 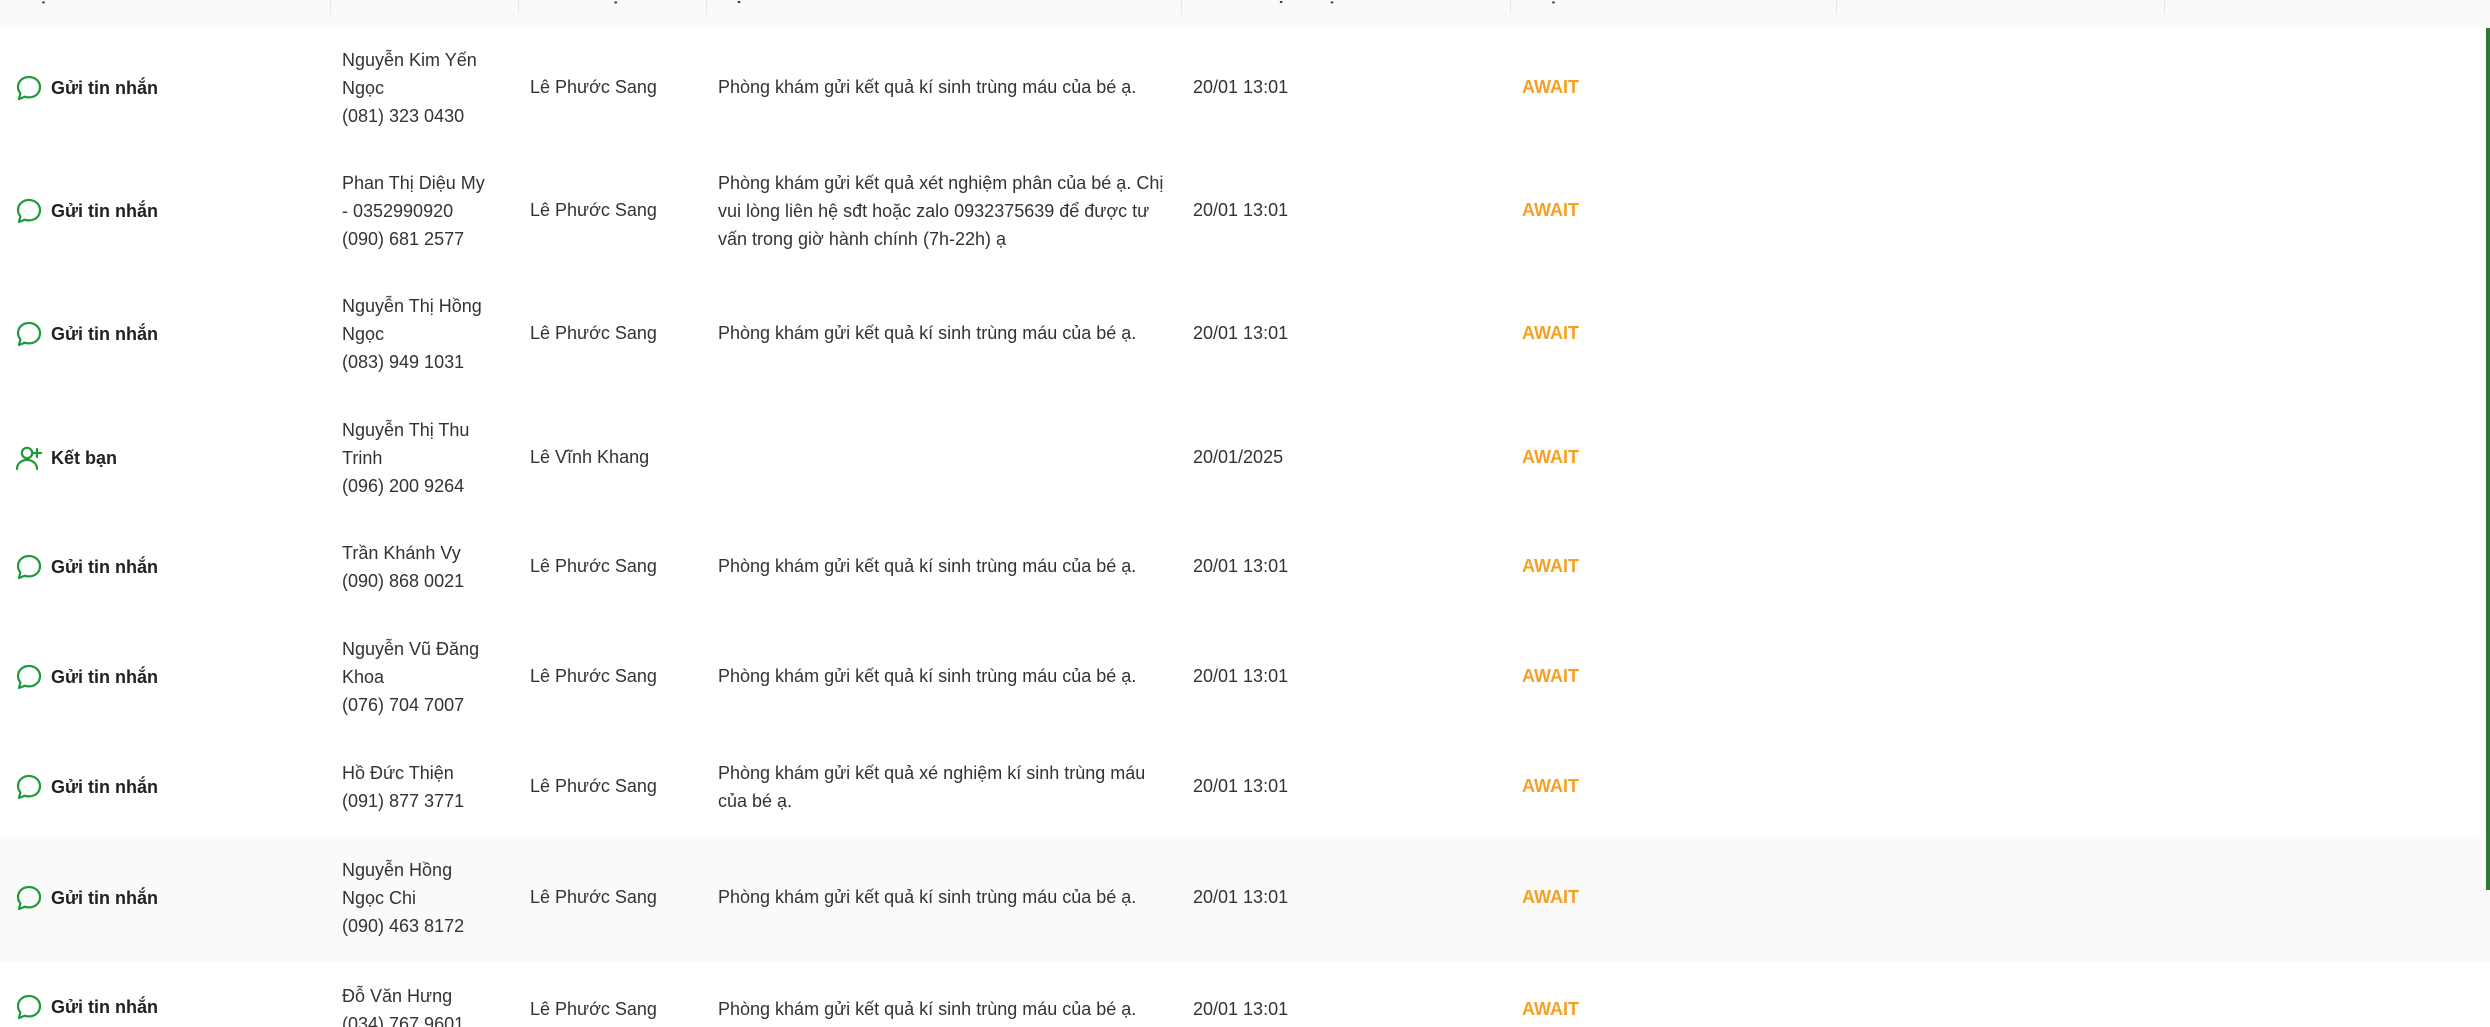 What do you see at coordinates (403, 486) in the screenshot?
I see `customer-phone: (096) 200 9264` at bounding box center [403, 486].